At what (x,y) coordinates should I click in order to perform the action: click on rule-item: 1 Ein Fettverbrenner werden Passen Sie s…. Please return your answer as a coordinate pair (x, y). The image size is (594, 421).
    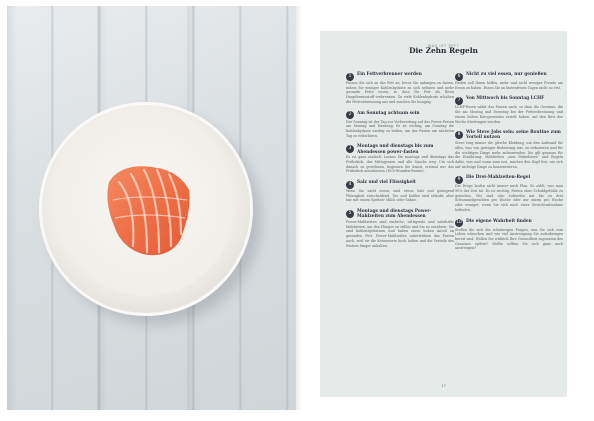
    Looking at the image, I should click on (400, 88).